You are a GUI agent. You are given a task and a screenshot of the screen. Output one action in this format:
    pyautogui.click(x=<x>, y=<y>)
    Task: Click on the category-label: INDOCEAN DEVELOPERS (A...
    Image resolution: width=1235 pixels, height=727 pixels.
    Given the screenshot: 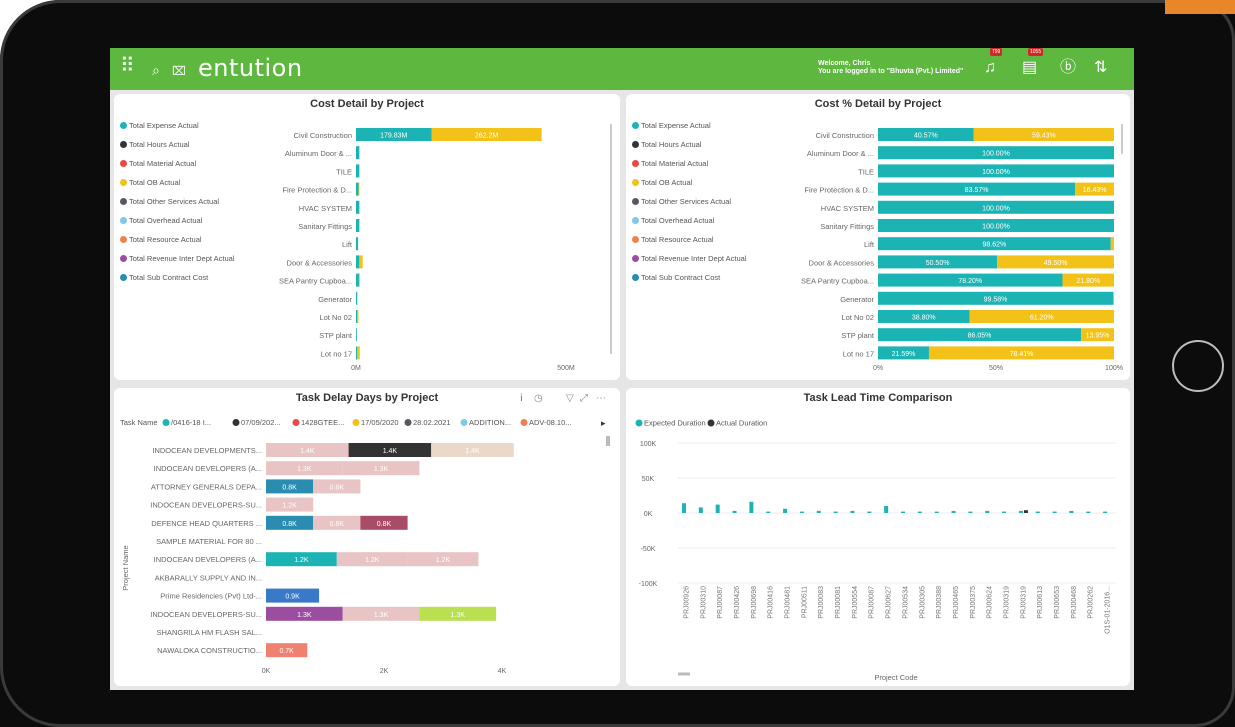 What is the action you would take?
    pyautogui.click(x=208, y=468)
    